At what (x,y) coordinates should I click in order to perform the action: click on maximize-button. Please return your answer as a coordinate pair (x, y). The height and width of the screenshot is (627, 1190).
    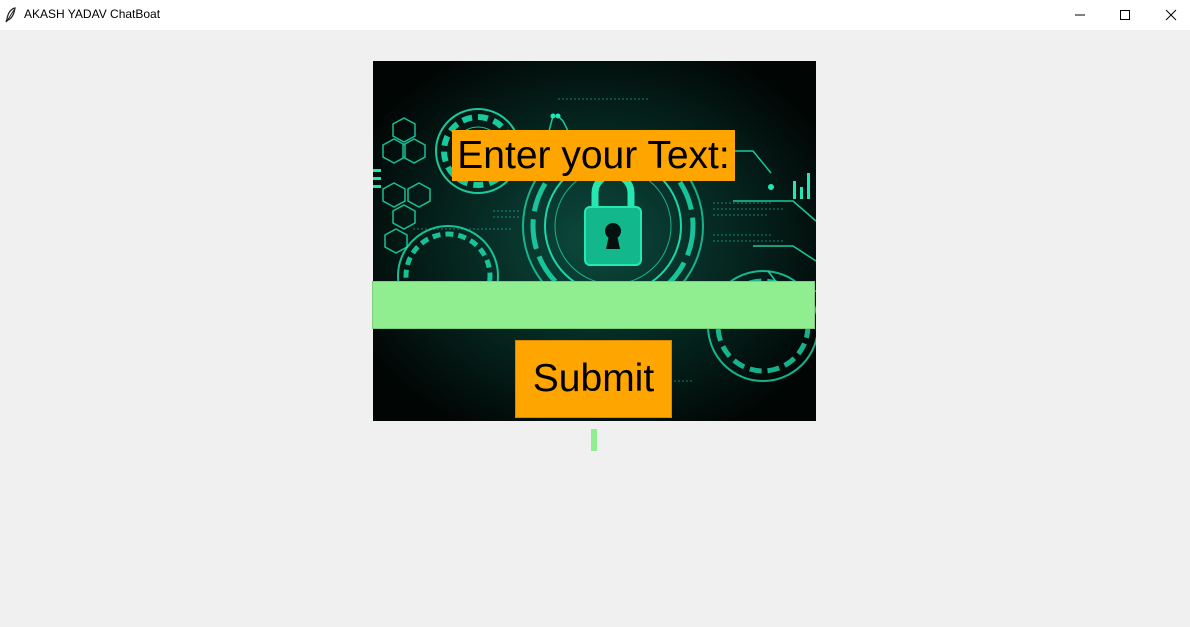
    Looking at the image, I should click on (1125, 15).